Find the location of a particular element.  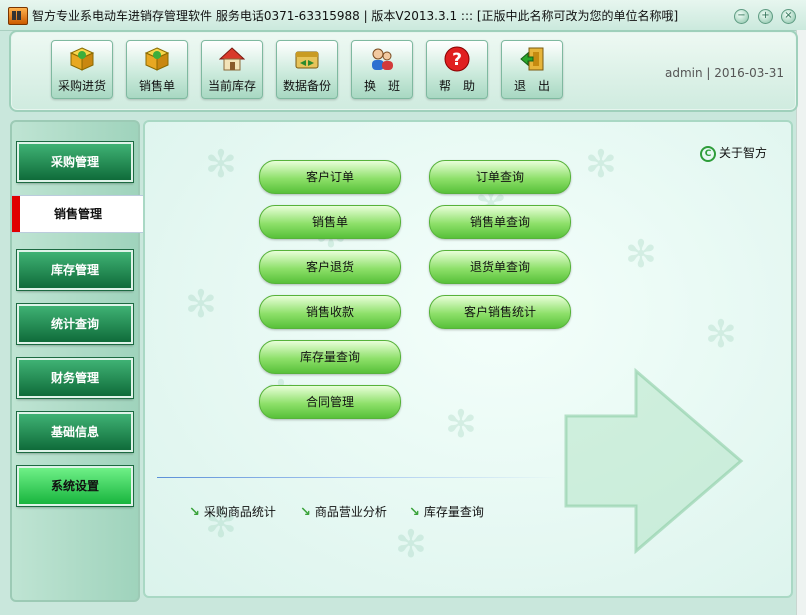

sidebar-item-settings: 系统设置 is located at coordinates (75, 486).